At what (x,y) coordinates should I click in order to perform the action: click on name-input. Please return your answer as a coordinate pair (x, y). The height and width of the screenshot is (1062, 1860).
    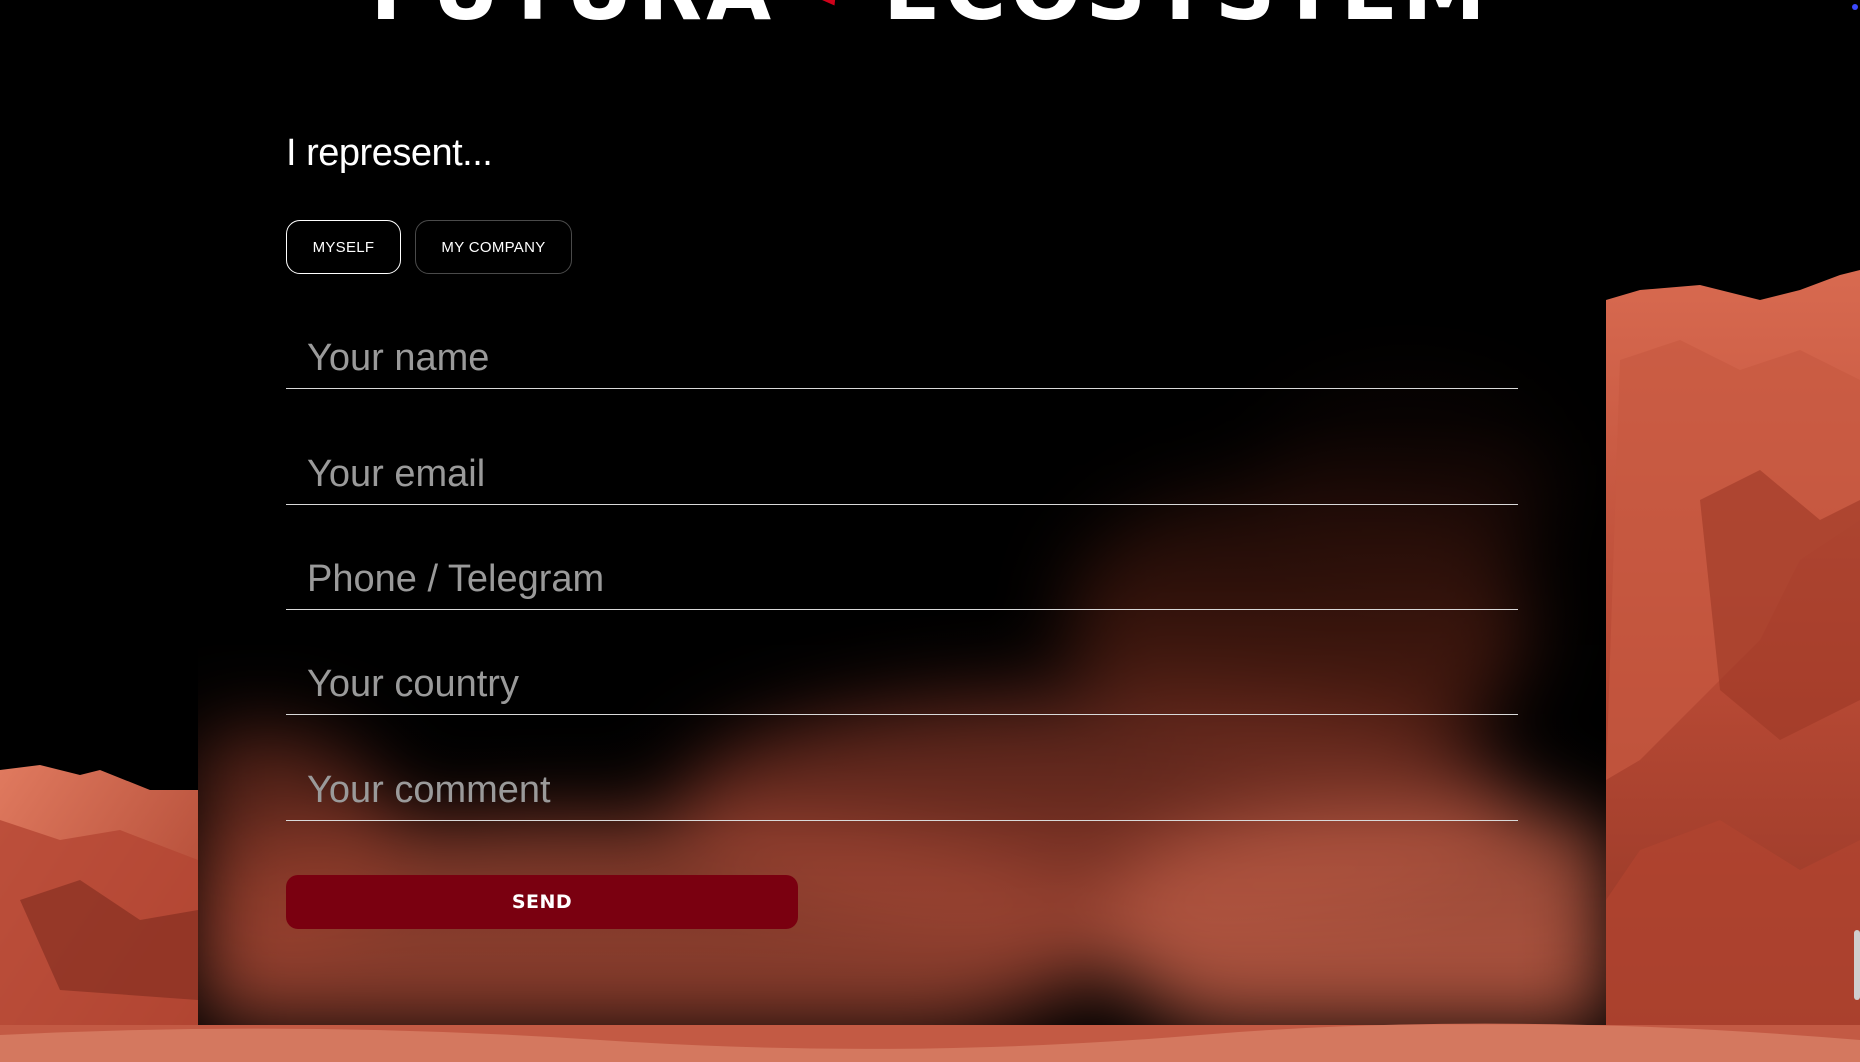
    Looking at the image, I should click on (902, 358).